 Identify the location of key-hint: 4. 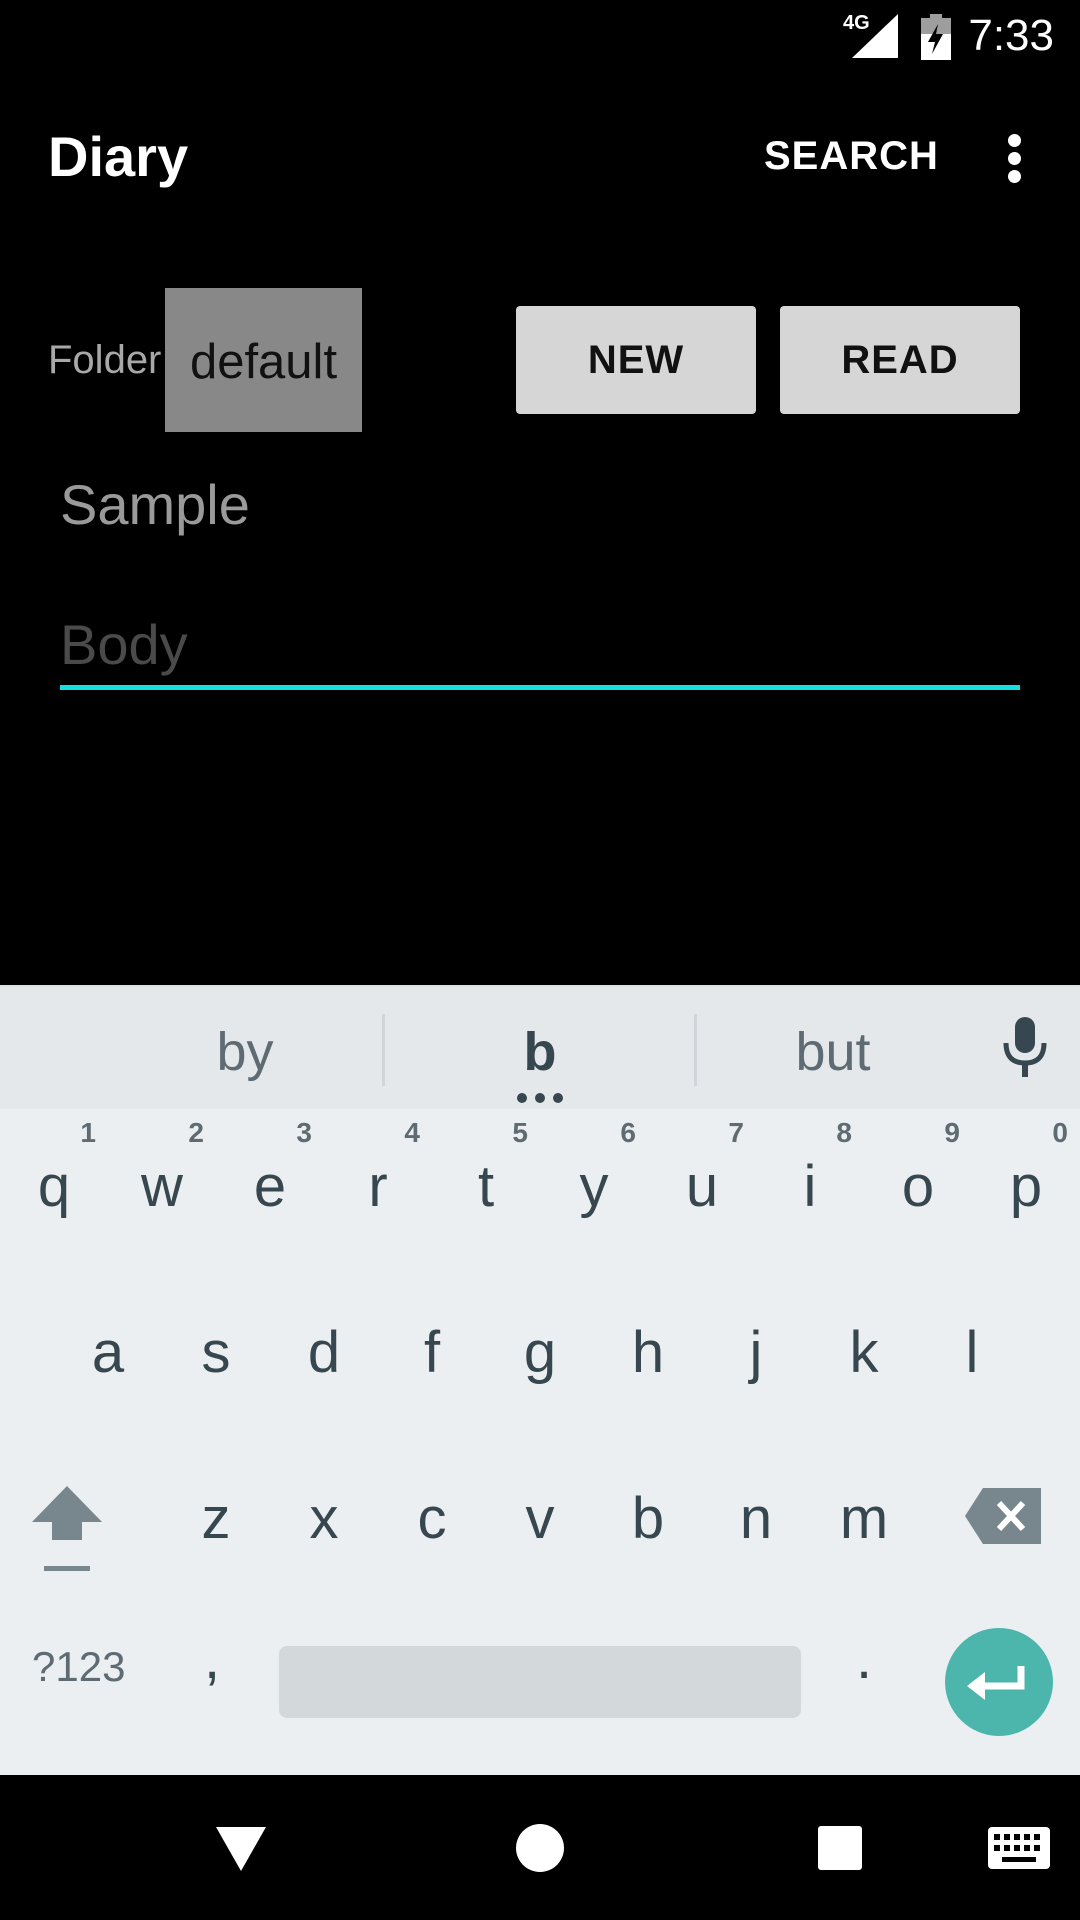
(412, 1132).